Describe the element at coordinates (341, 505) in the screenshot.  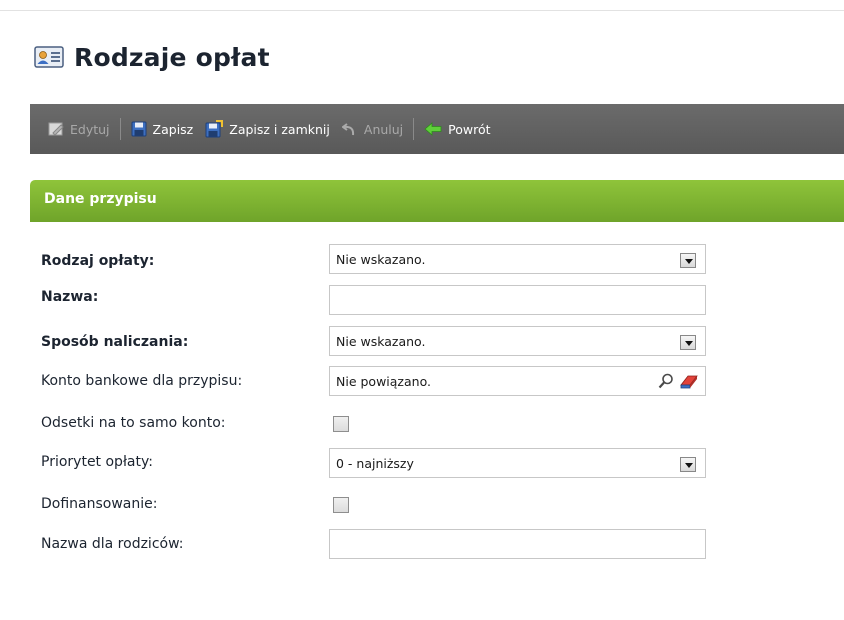
I see `cofinancing-checkbox` at that location.